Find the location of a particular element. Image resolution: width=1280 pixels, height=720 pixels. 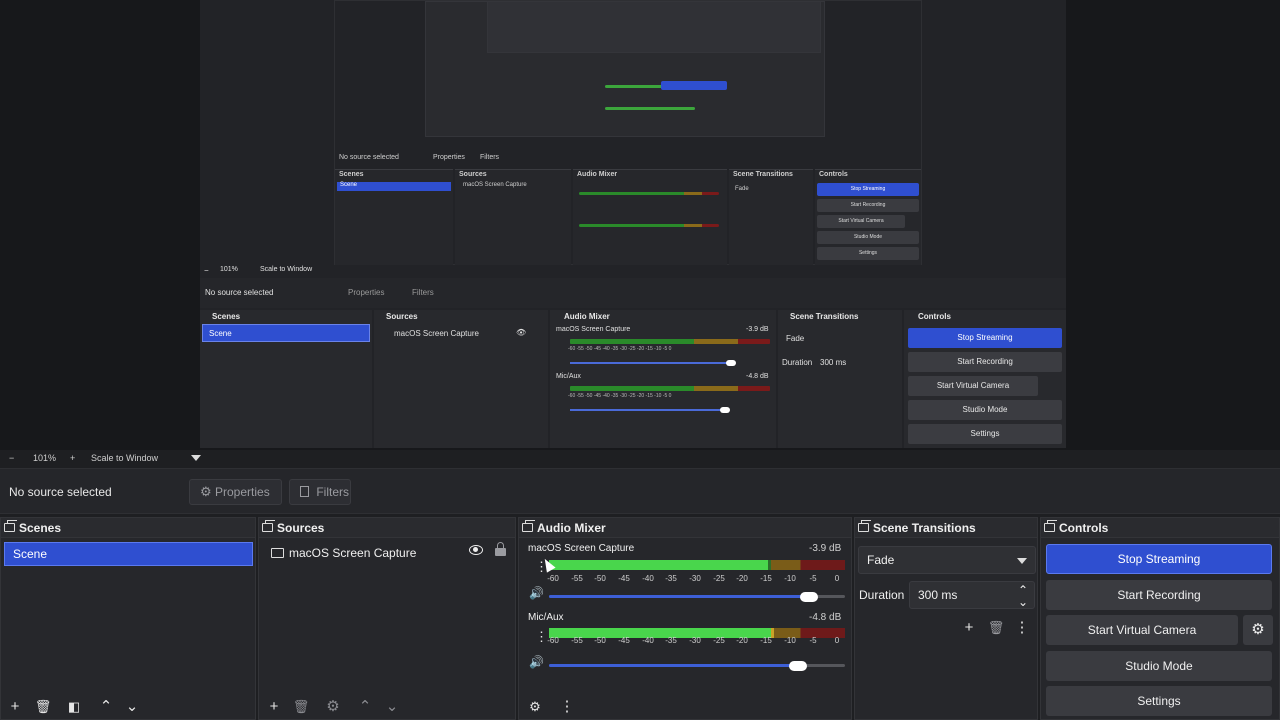

sources-title: Sources is located at coordinates (301, 528).